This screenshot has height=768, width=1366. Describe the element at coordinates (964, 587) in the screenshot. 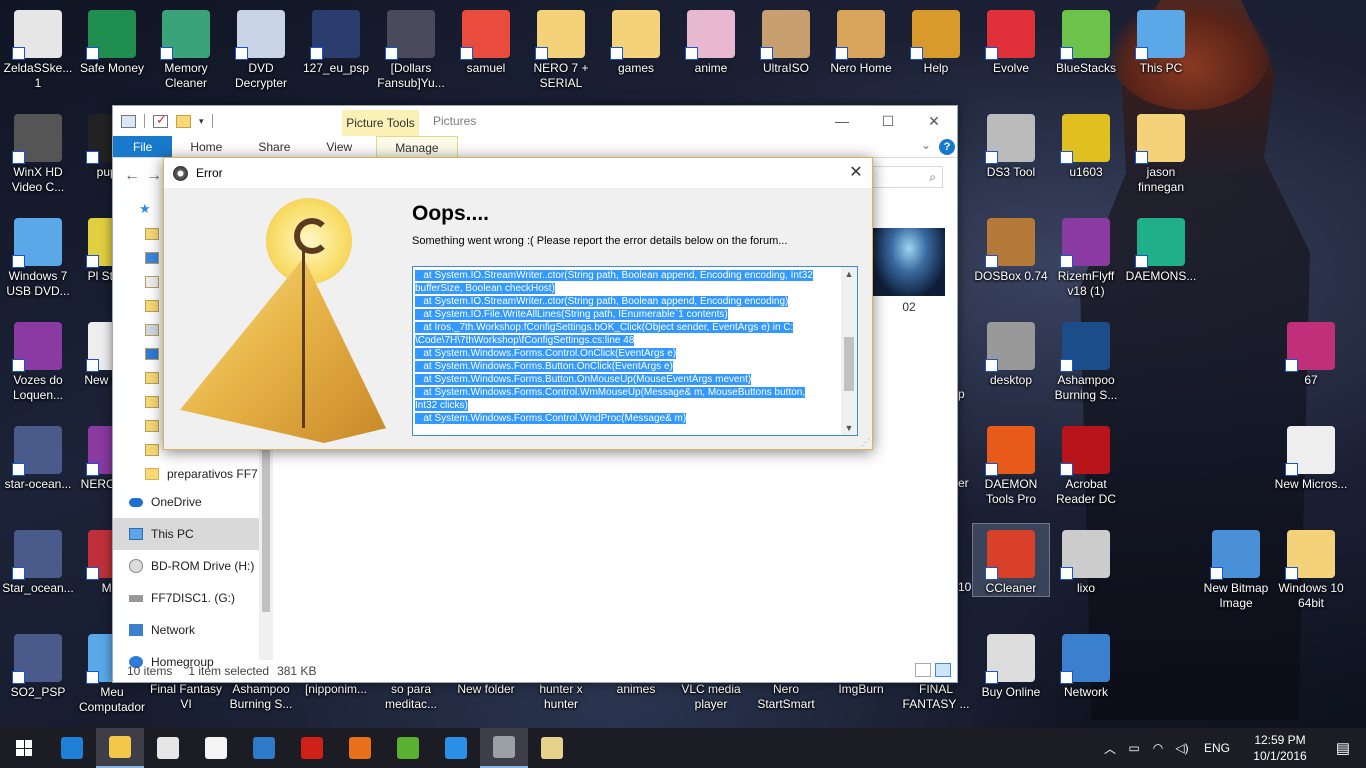

I see `desktop-icon-label-partial: 10` at that location.